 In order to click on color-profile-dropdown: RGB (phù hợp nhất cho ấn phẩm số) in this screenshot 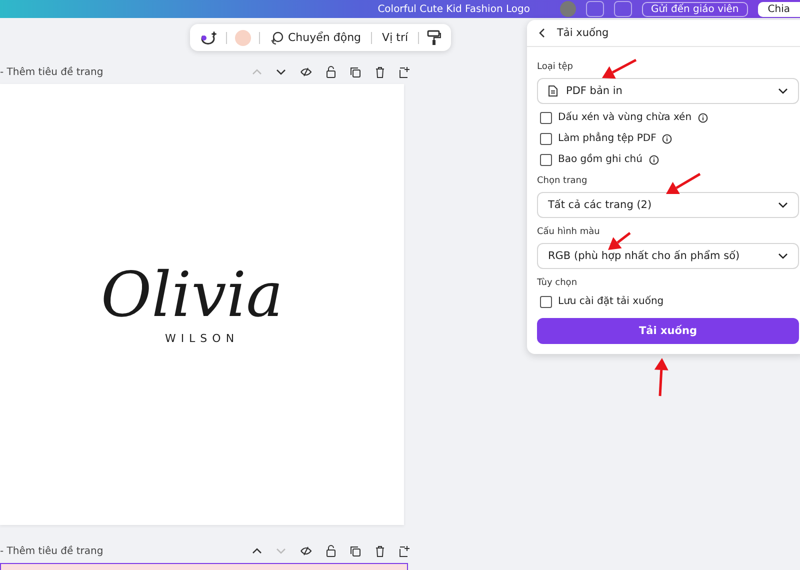, I will do `click(668, 256)`.